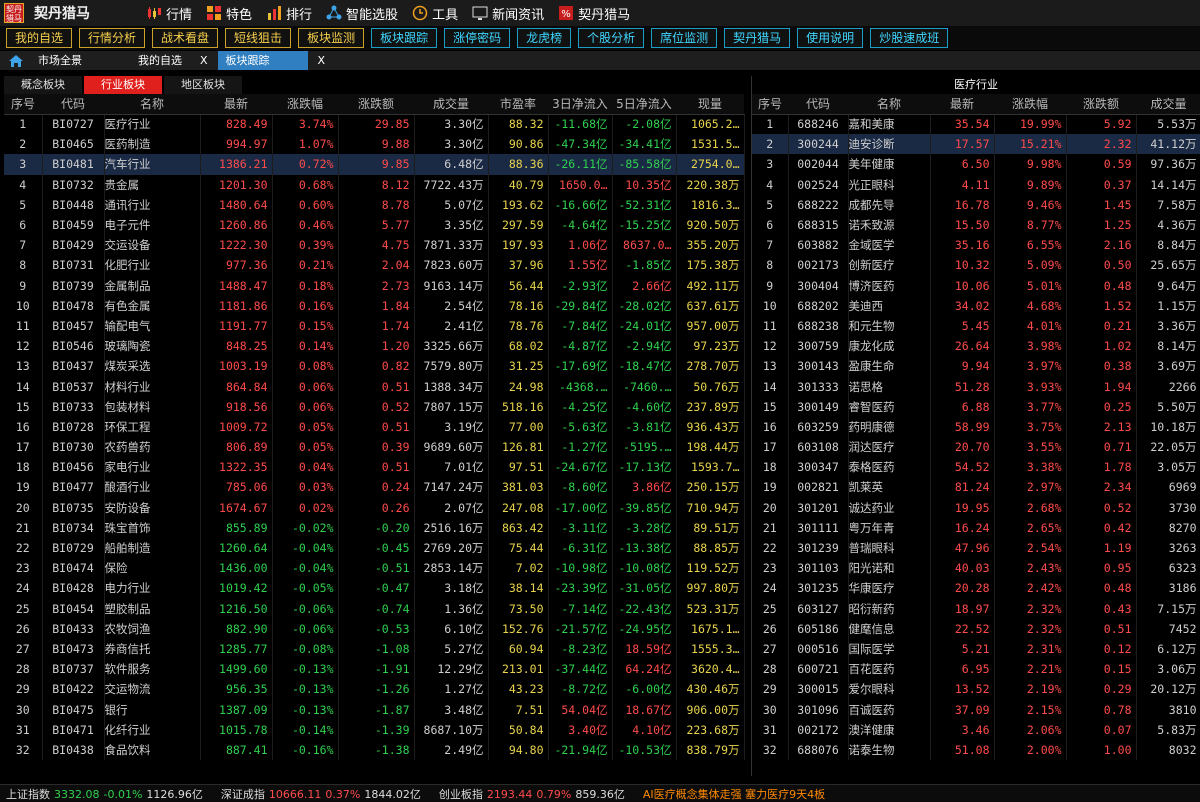 This screenshot has width=1200, height=802. What do you see at coordinates (60, 60) in the screenshot?
I see `nav-market-overview: 市场全景` at bounding box center [60, 60].